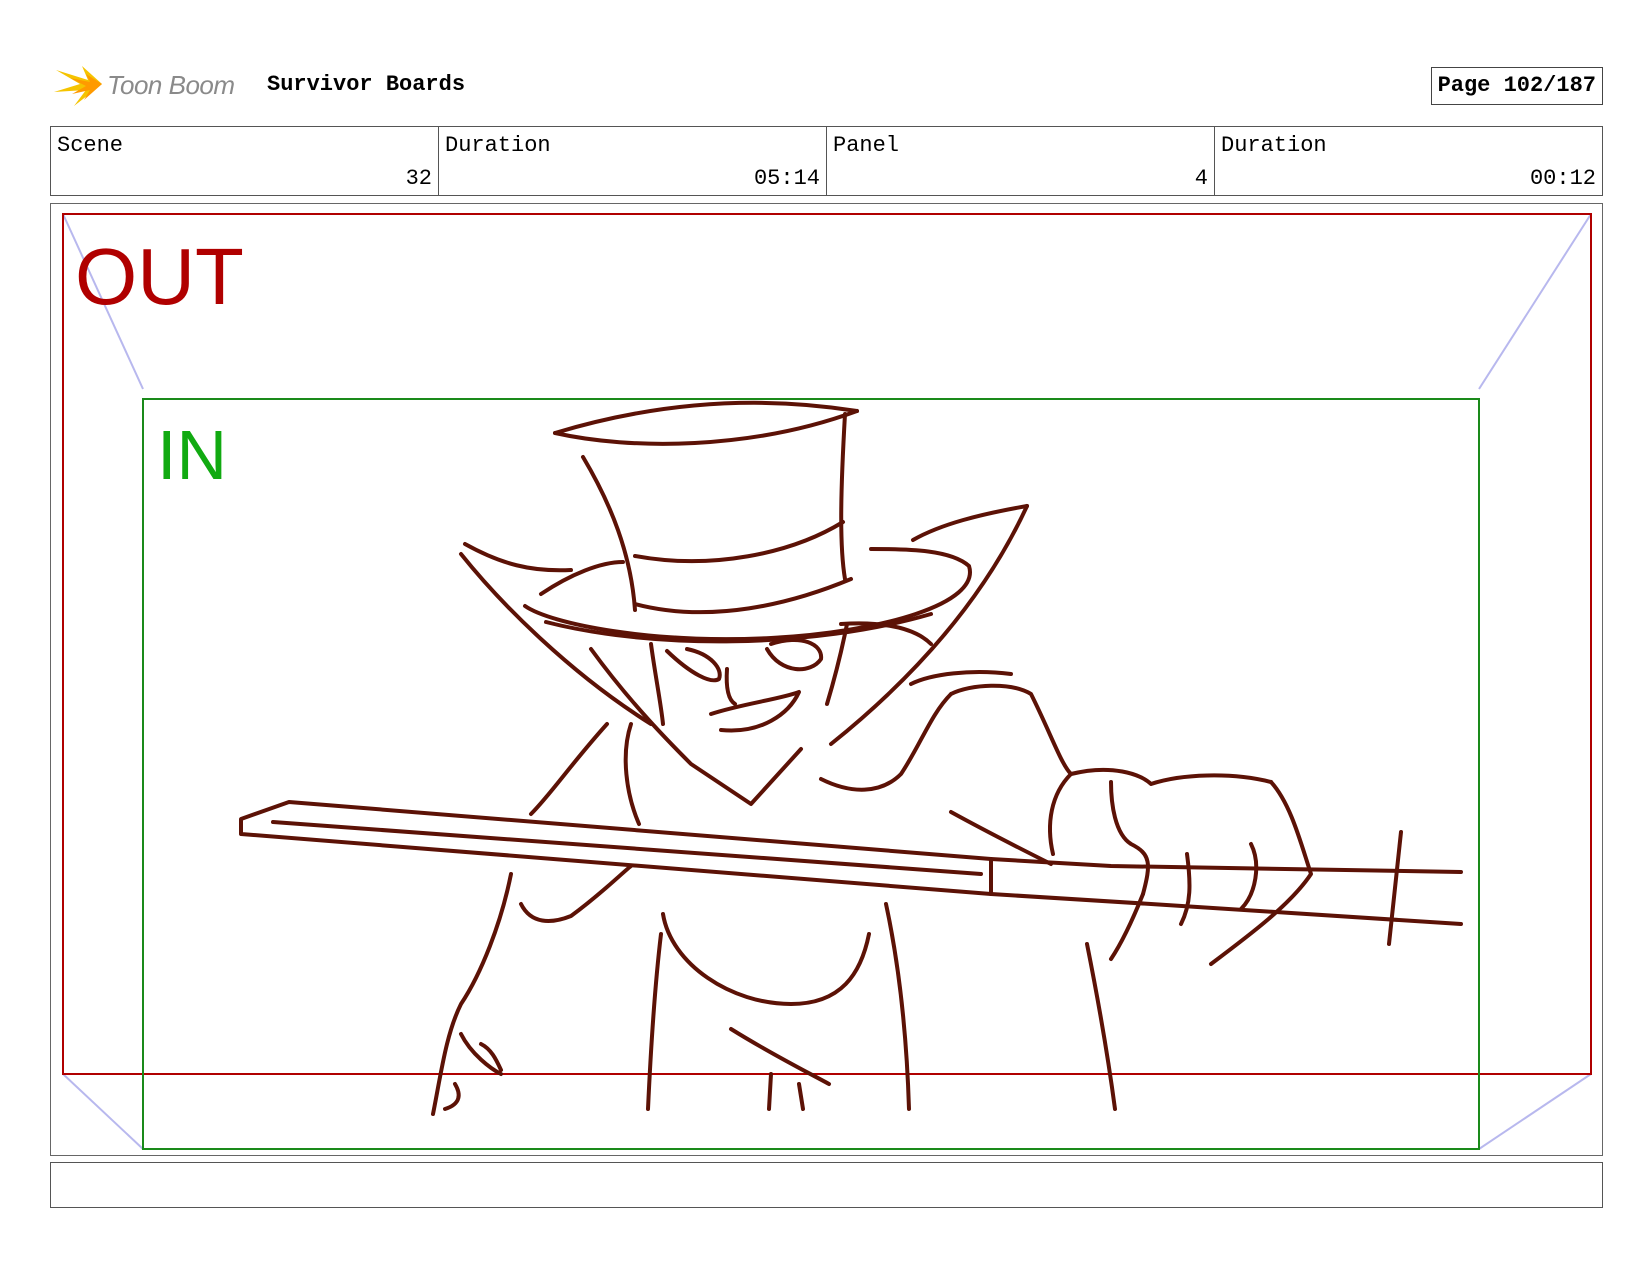 The image size is (1648, 1276). I want to click on starburst-icon, so click(78, 86).